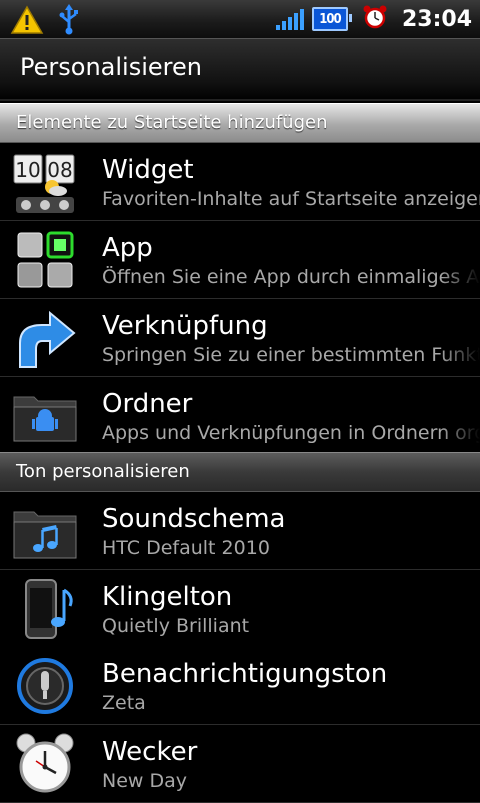  Describe the element at coordinates (127, 248) in the screenshot. I see `list-item-title: App` at that location.